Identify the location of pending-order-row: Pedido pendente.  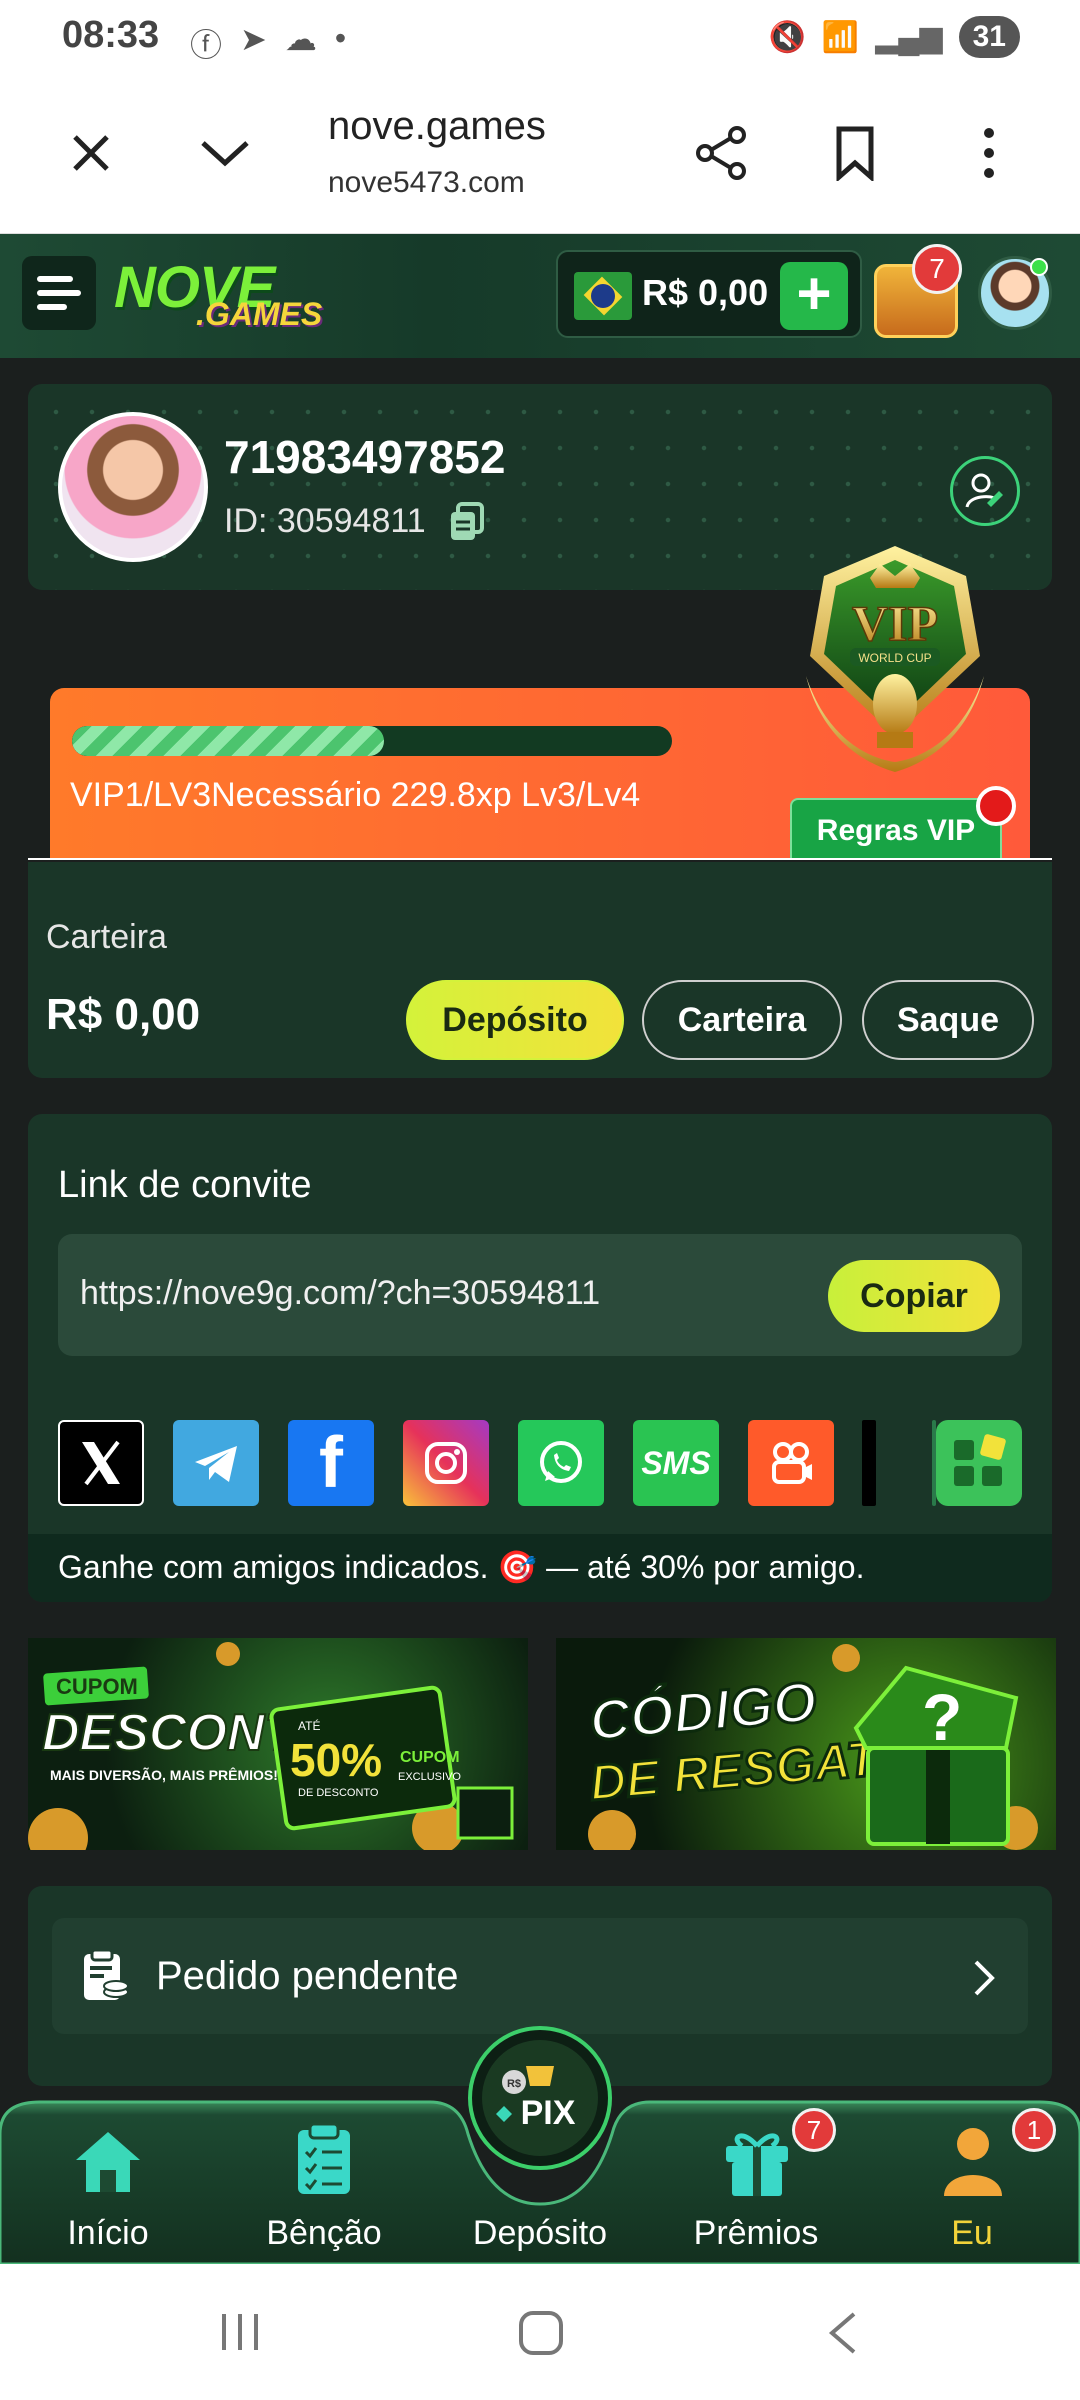
(540, 1976).